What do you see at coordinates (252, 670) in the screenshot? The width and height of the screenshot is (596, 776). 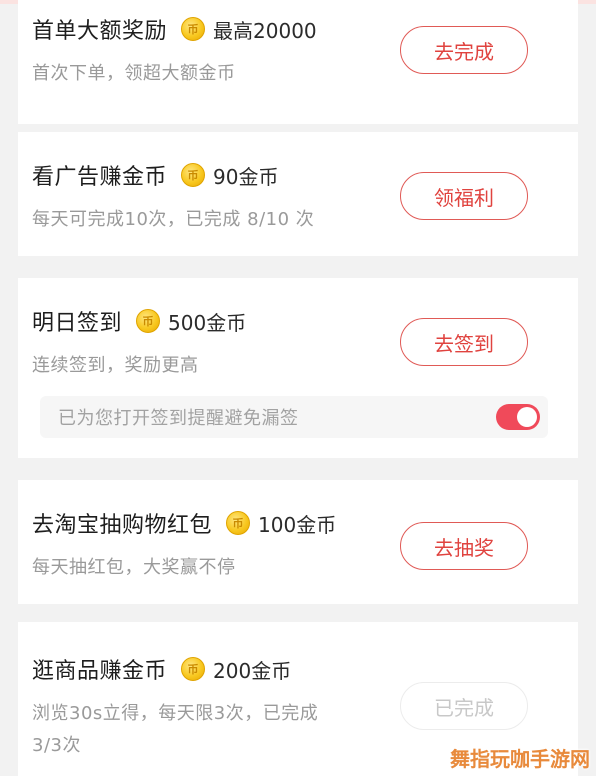 I see `task-reward: 200金币` at bounding box center [252, 670].